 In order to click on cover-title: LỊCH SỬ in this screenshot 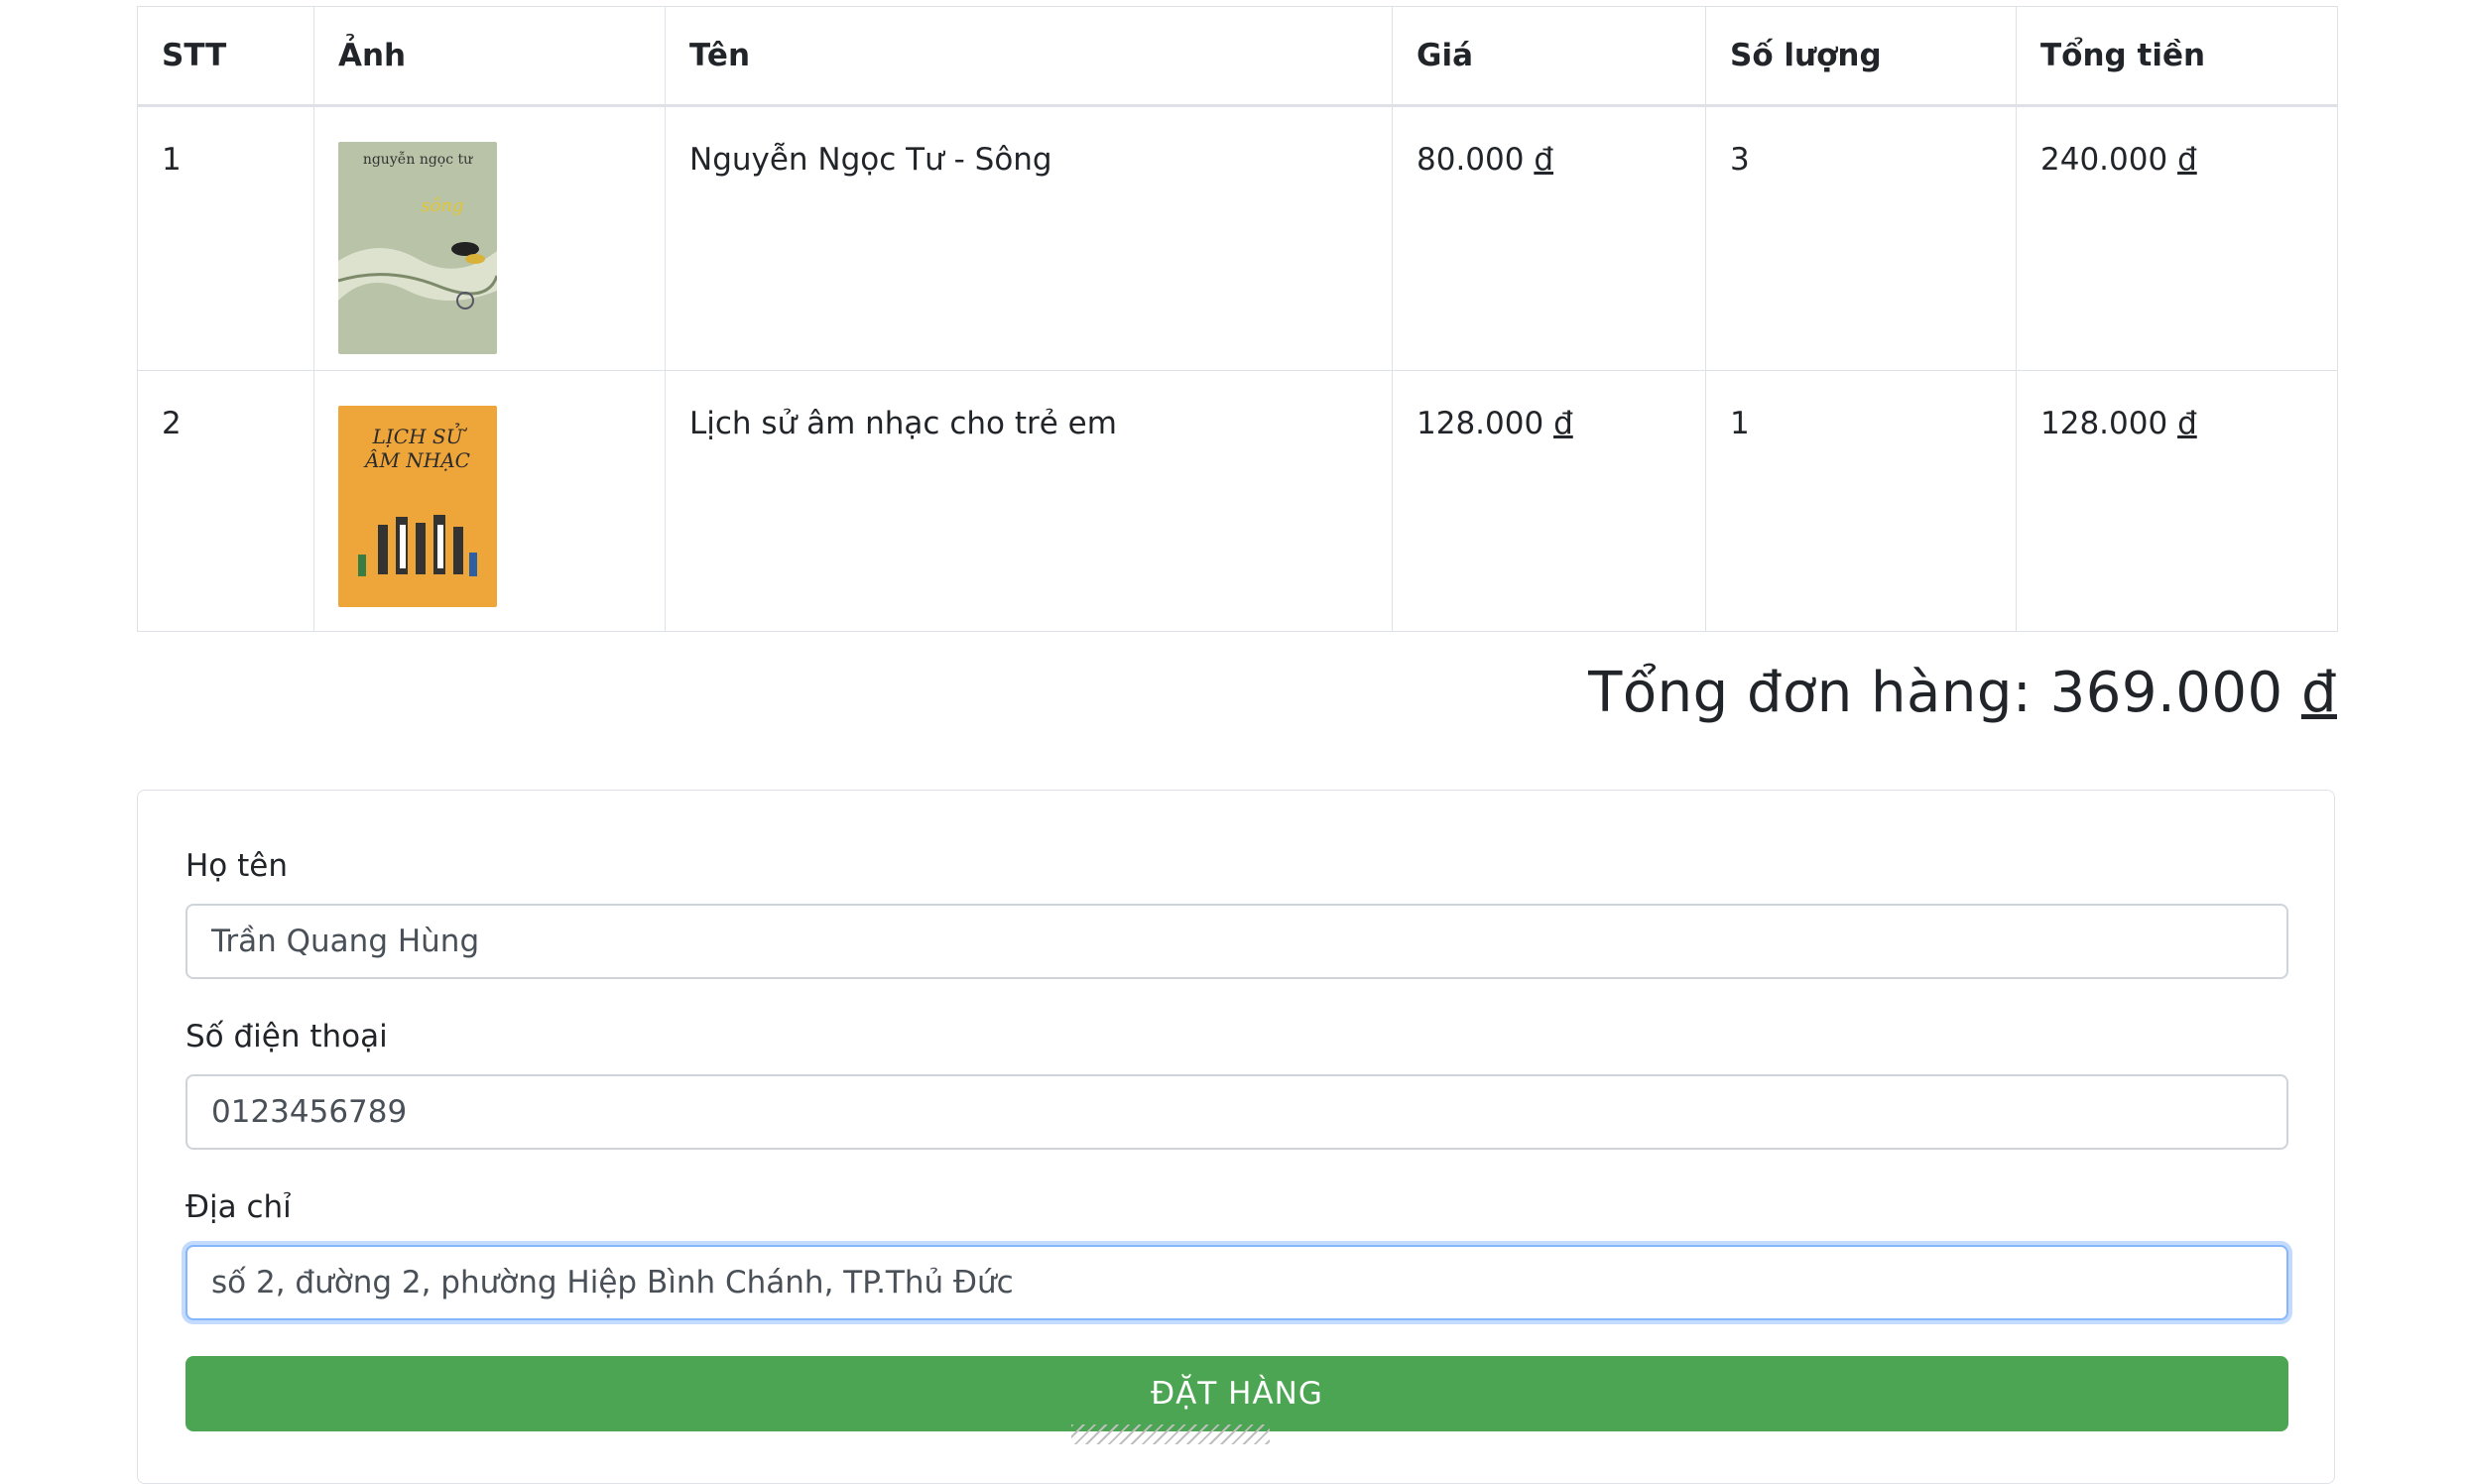, I will do `click(420, 435)`.